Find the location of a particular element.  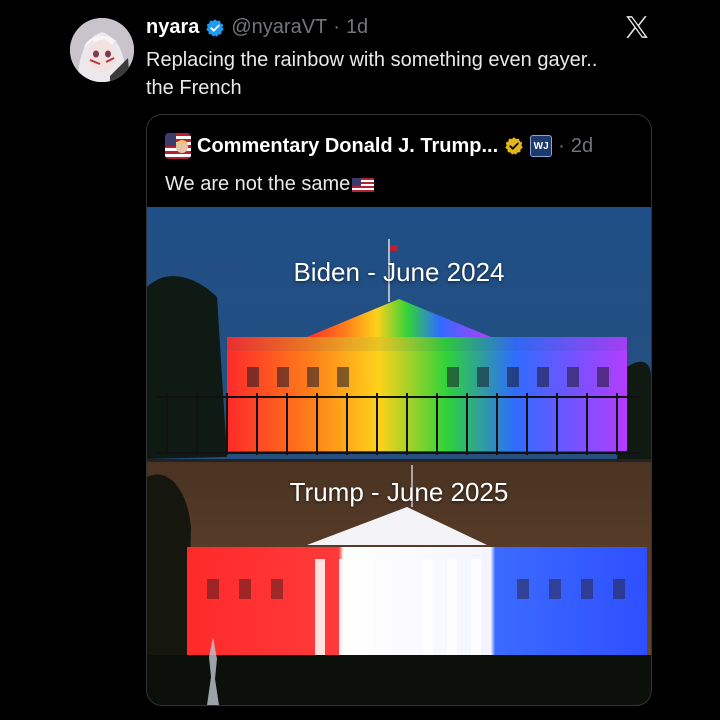

photo-caption-top: Biden - June 2024 is located at coordinates (399, 272).